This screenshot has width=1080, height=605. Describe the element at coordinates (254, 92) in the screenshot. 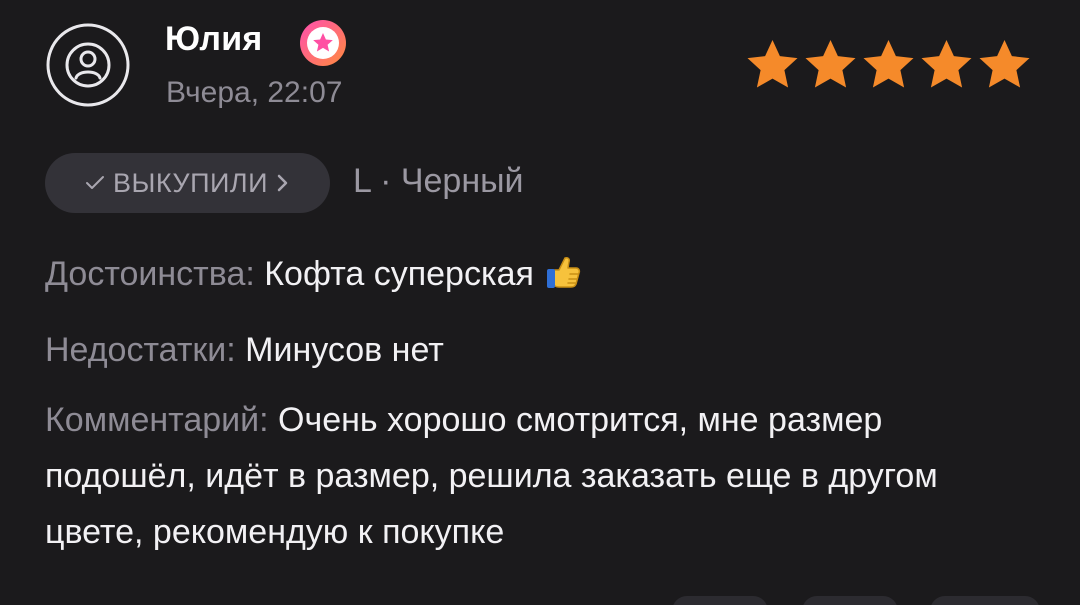

I see `review-date: Вчера, 22:07` at that location.